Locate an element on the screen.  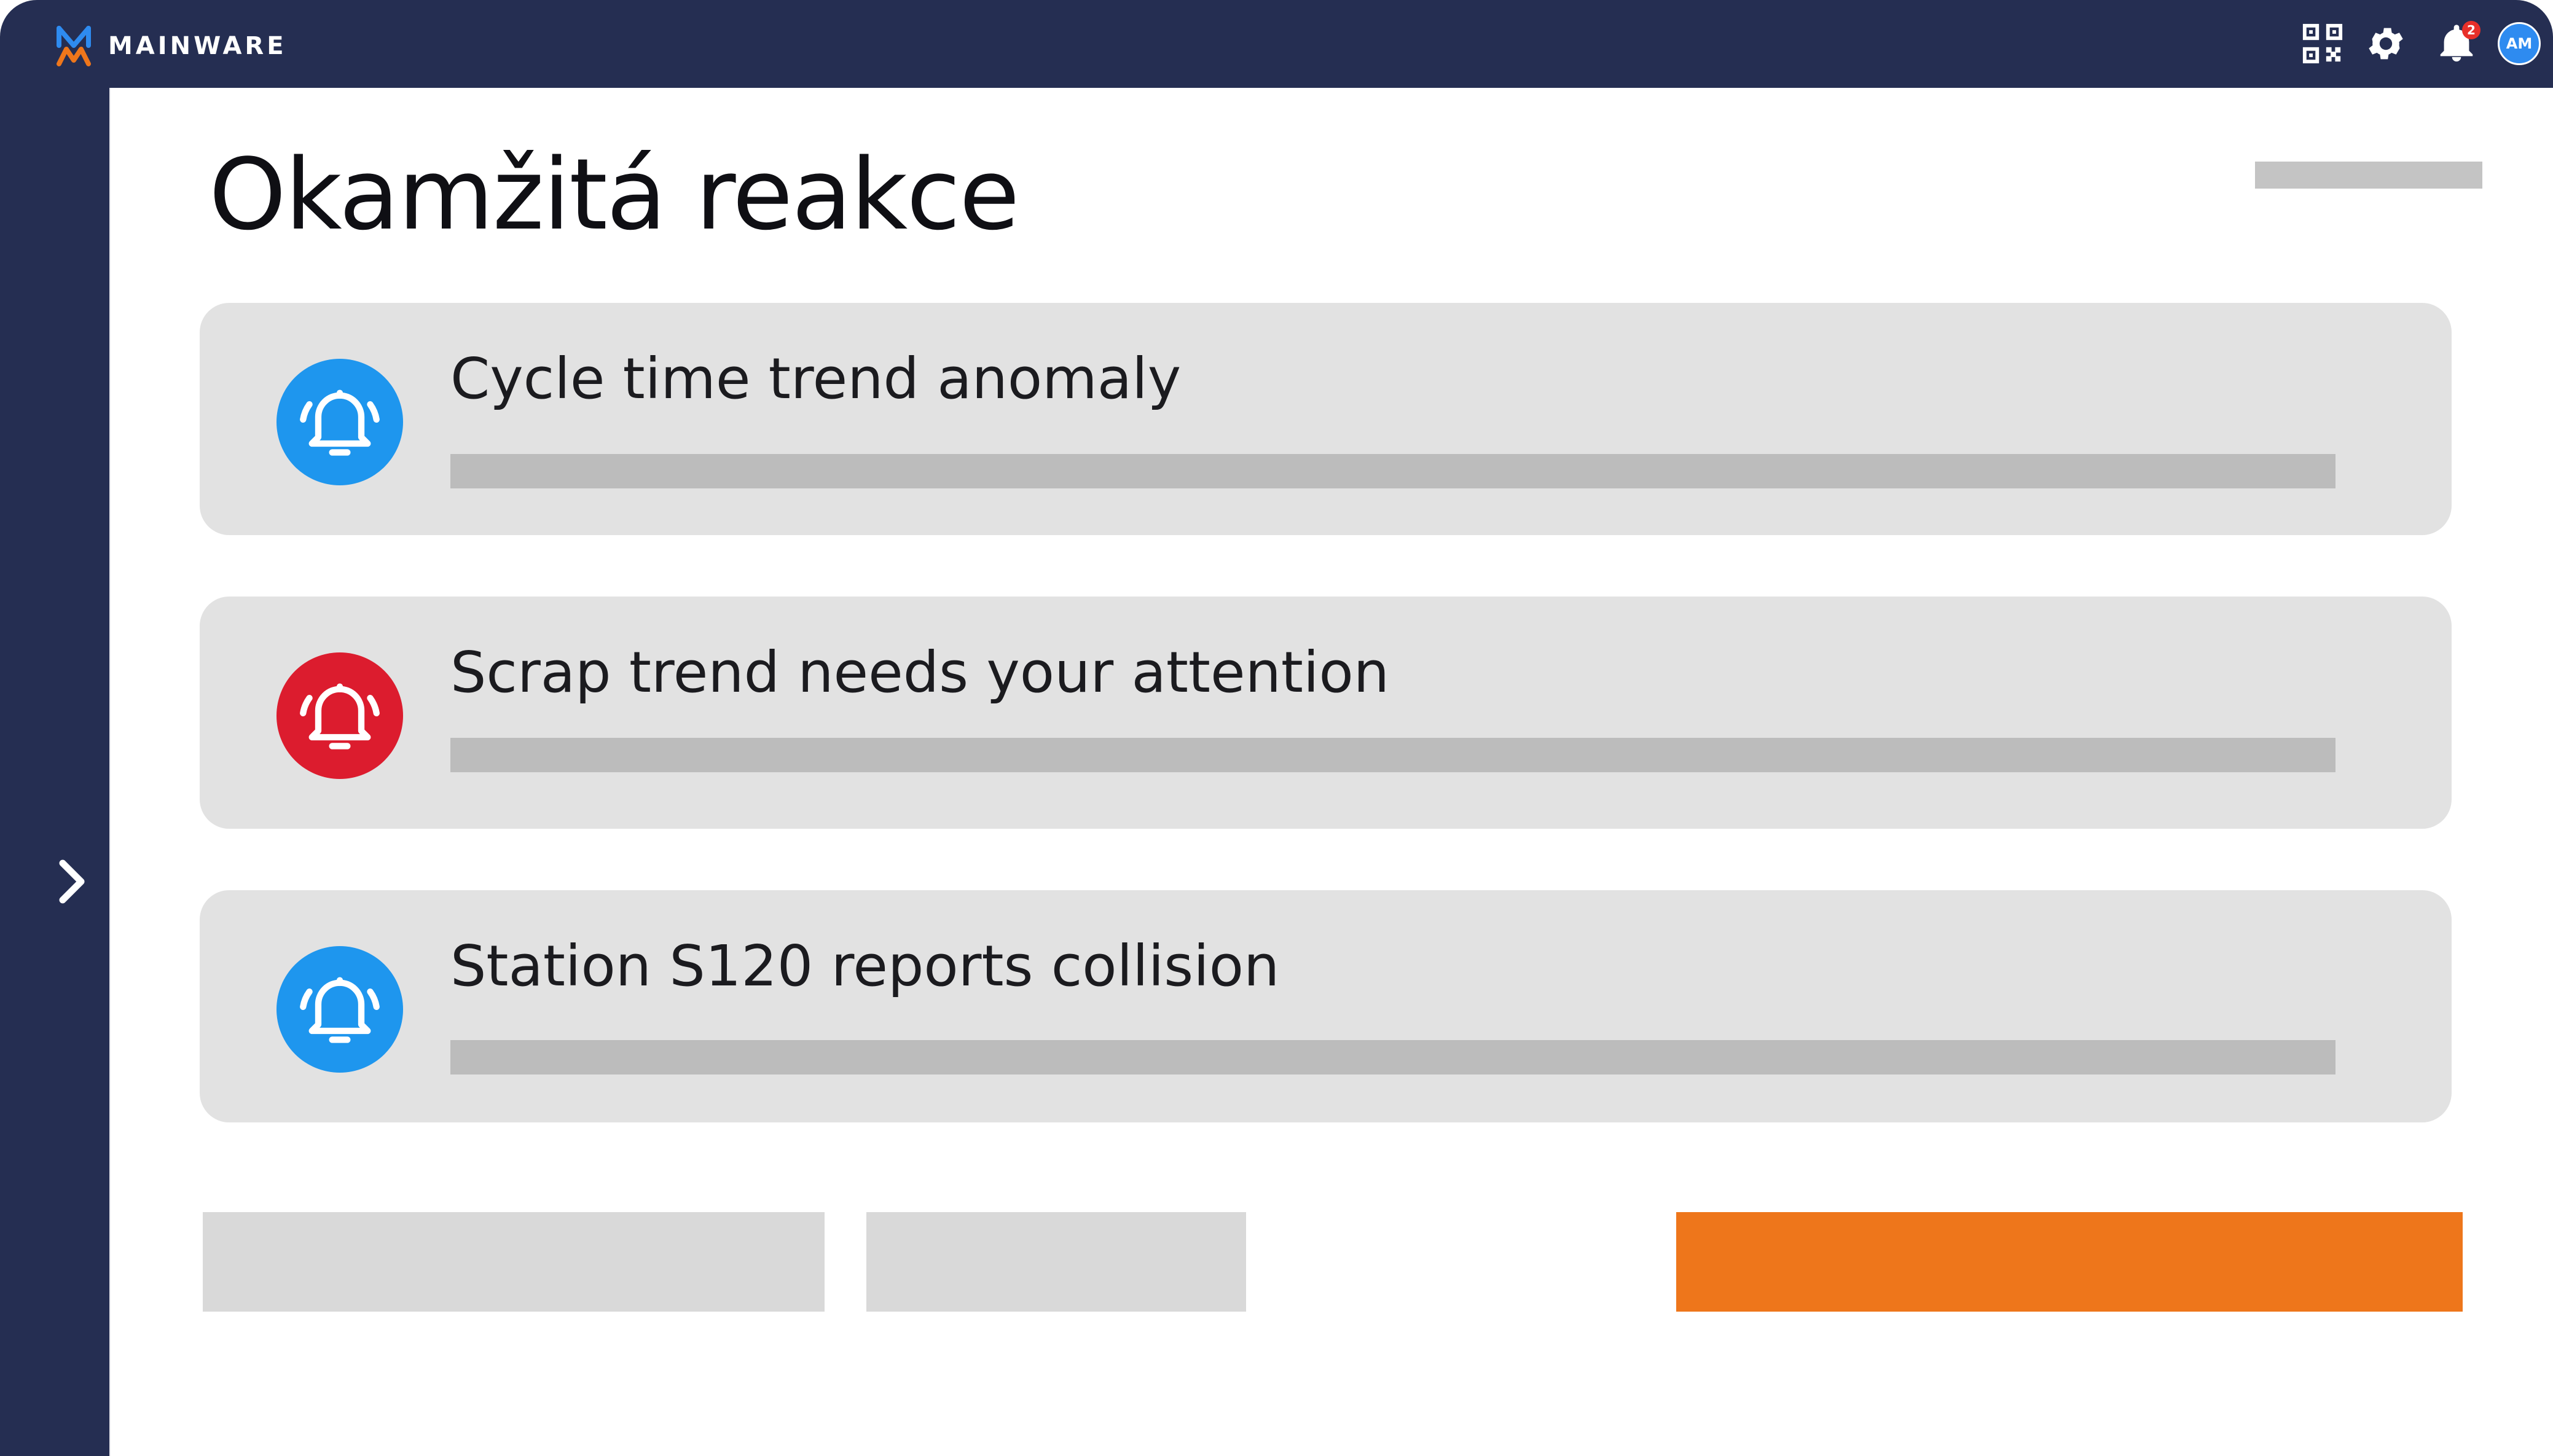
avatar: AM is located at coordinates (2519, 43).